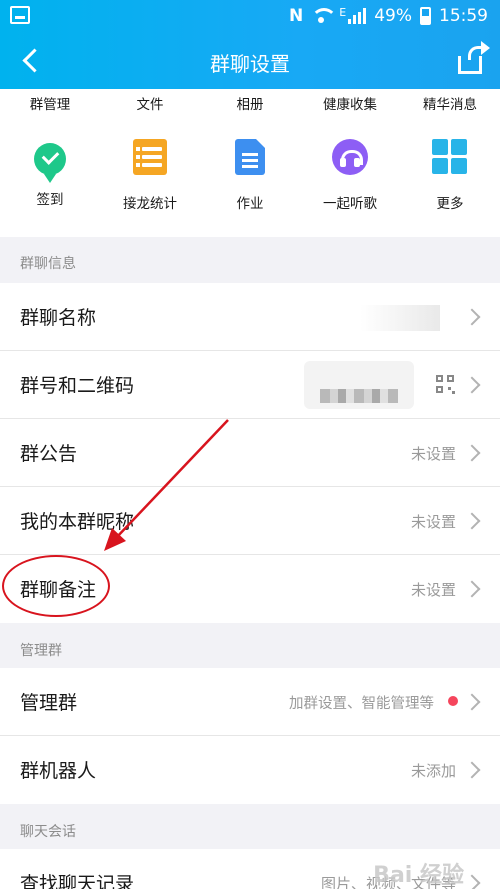 The height and width of the screenshot is (889, 500). I want to click on row-title: 群公告, so click(49, 454).